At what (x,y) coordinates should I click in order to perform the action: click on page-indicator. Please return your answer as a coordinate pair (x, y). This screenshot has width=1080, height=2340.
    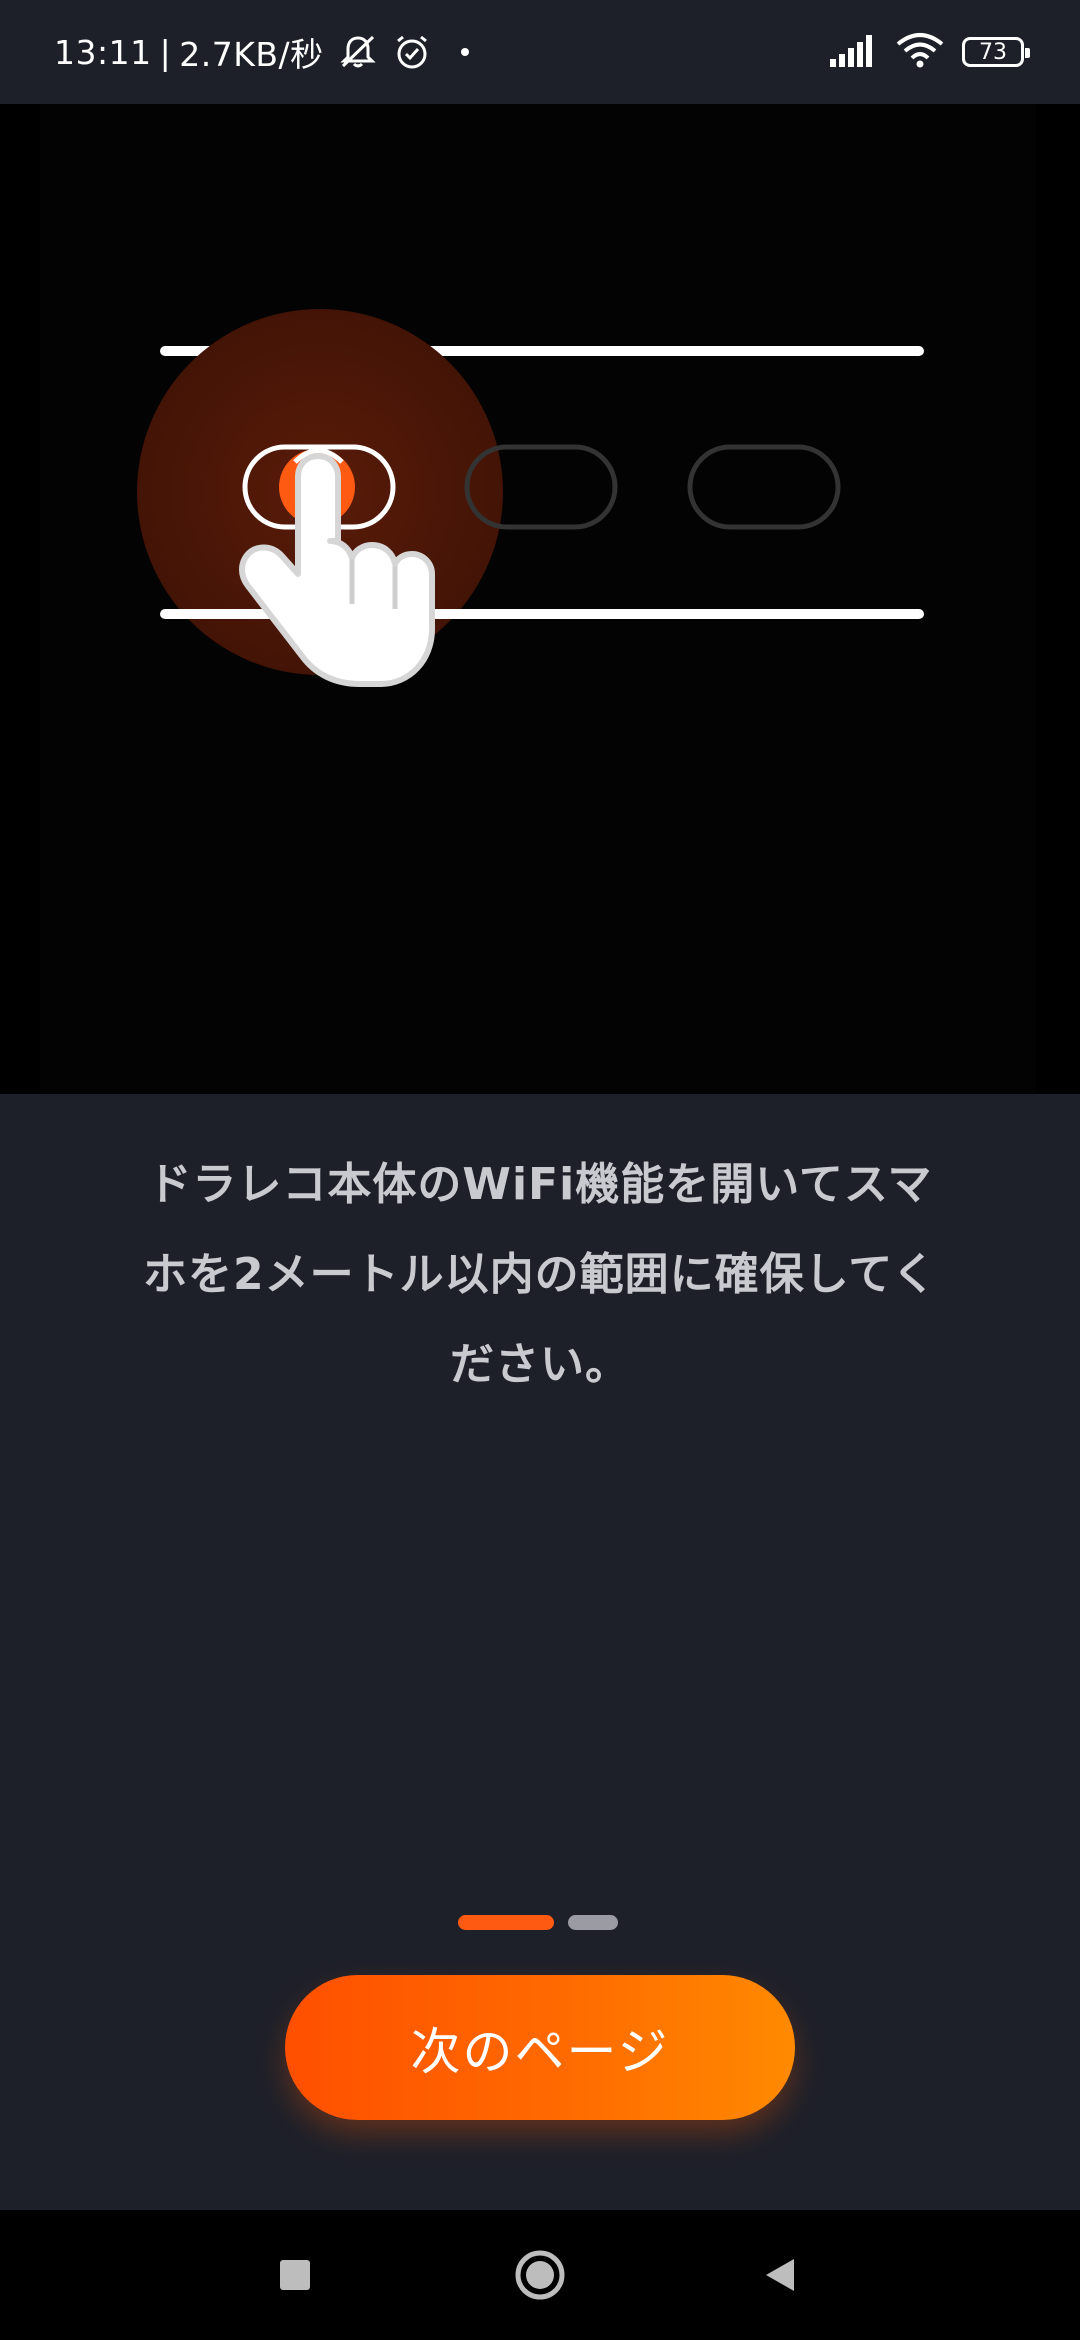
    Looking at the image, I should click on (538, 1922).